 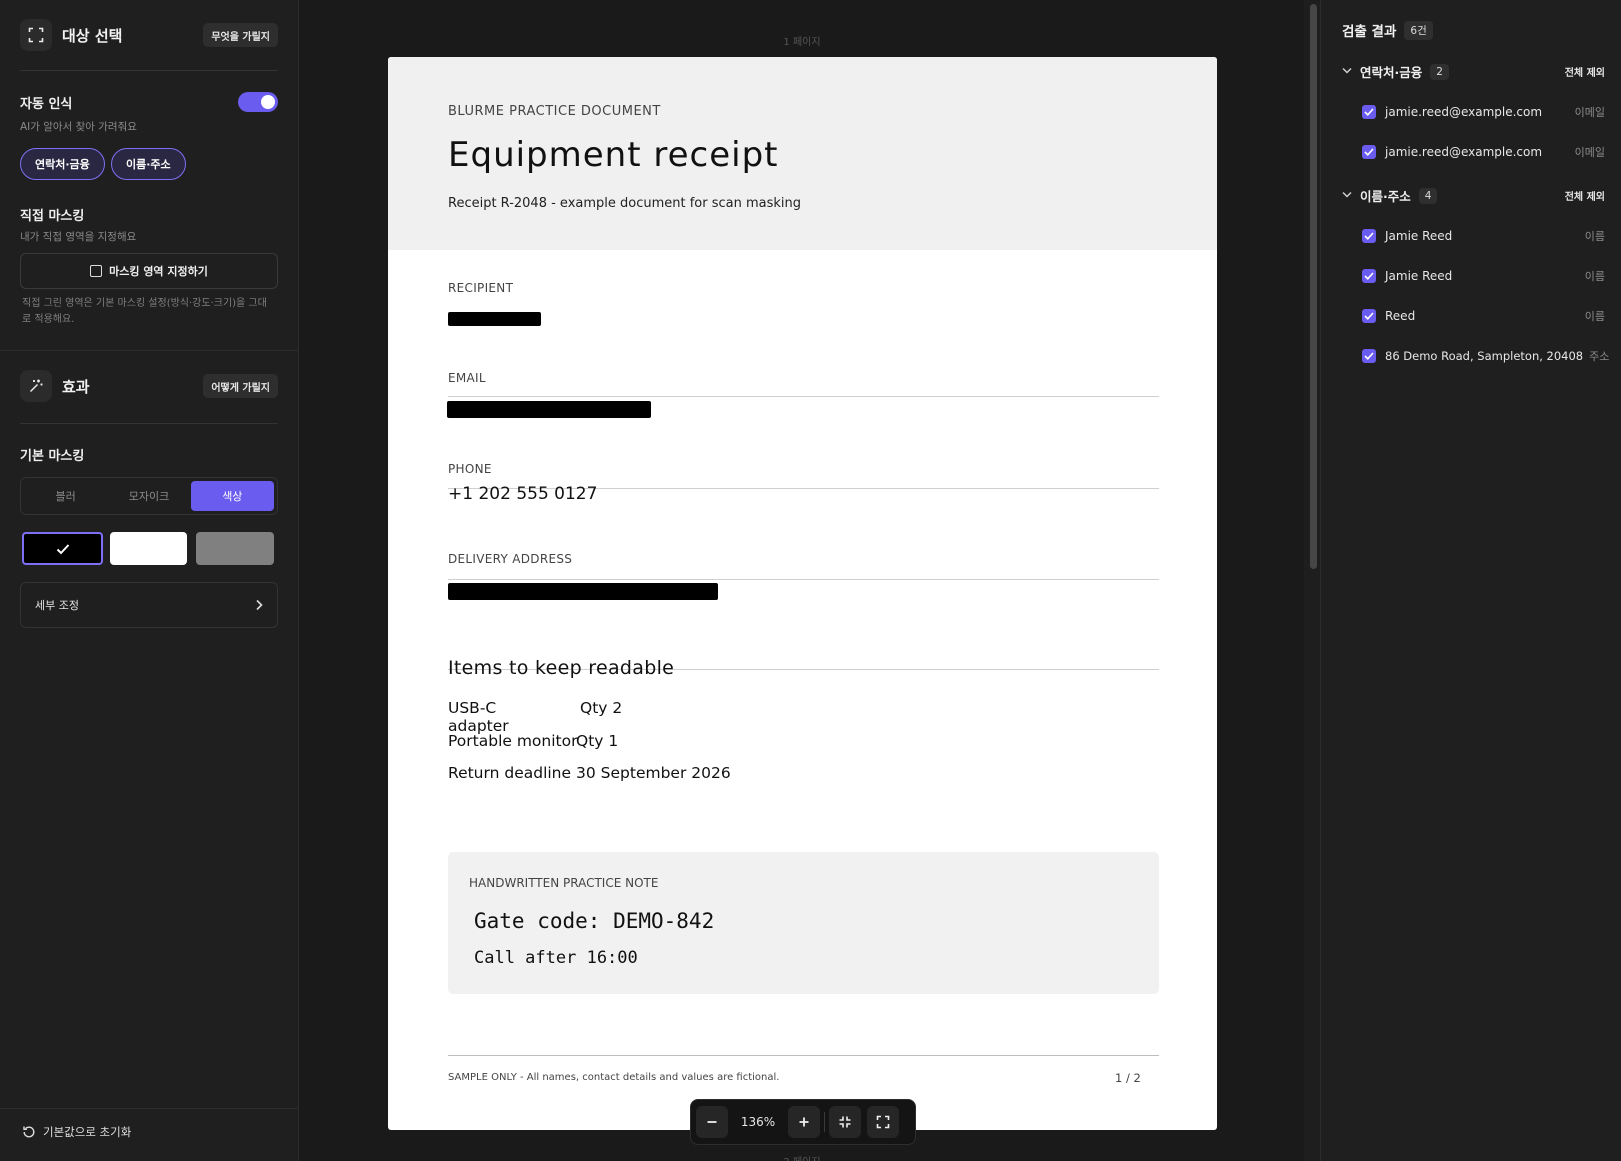 I want to click on field-label: PHONE, so click(x=470, y=469).